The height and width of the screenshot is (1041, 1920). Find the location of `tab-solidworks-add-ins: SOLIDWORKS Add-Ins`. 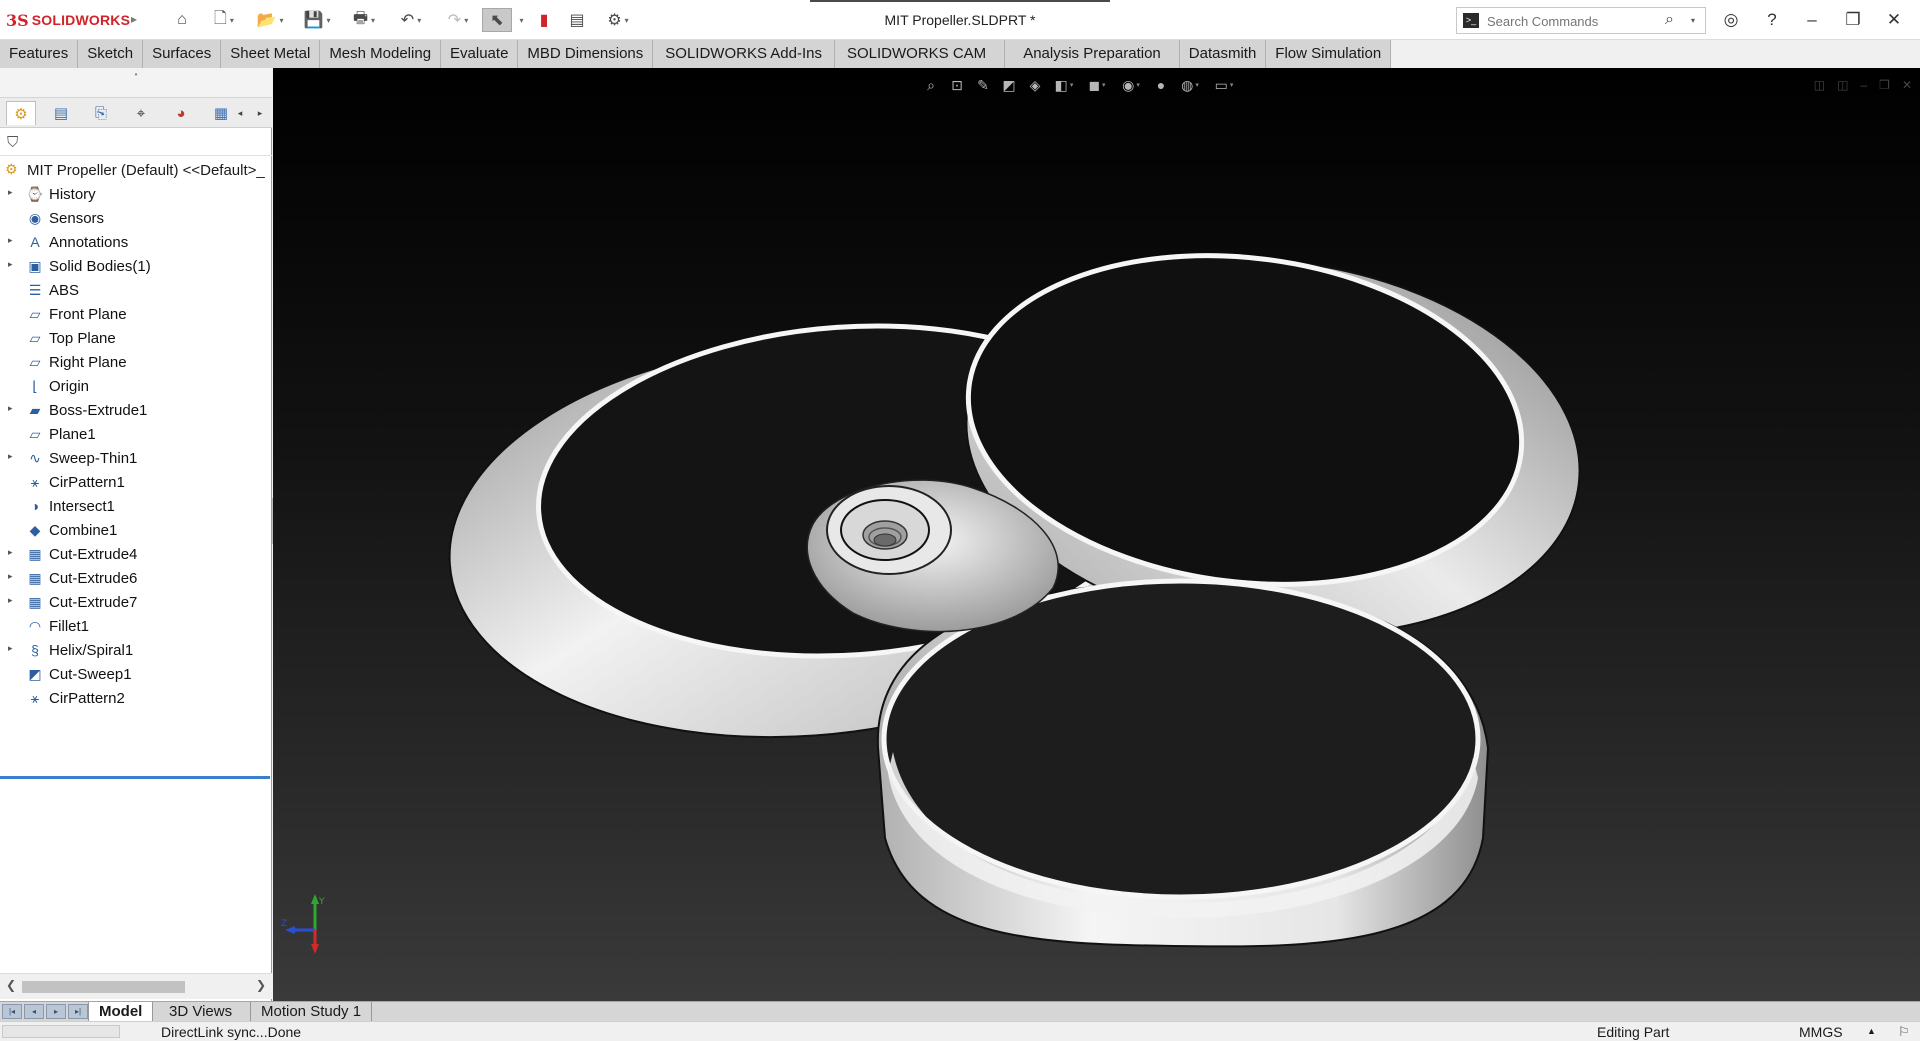

tab-solidworks-add-ins: SOLIDWORKS Add-Ins is located at coordinates (744, 54).